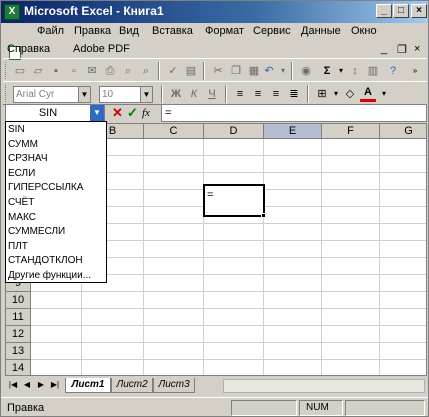  I want to click on sort-ascending-icon: ↕, so click(355, 71).